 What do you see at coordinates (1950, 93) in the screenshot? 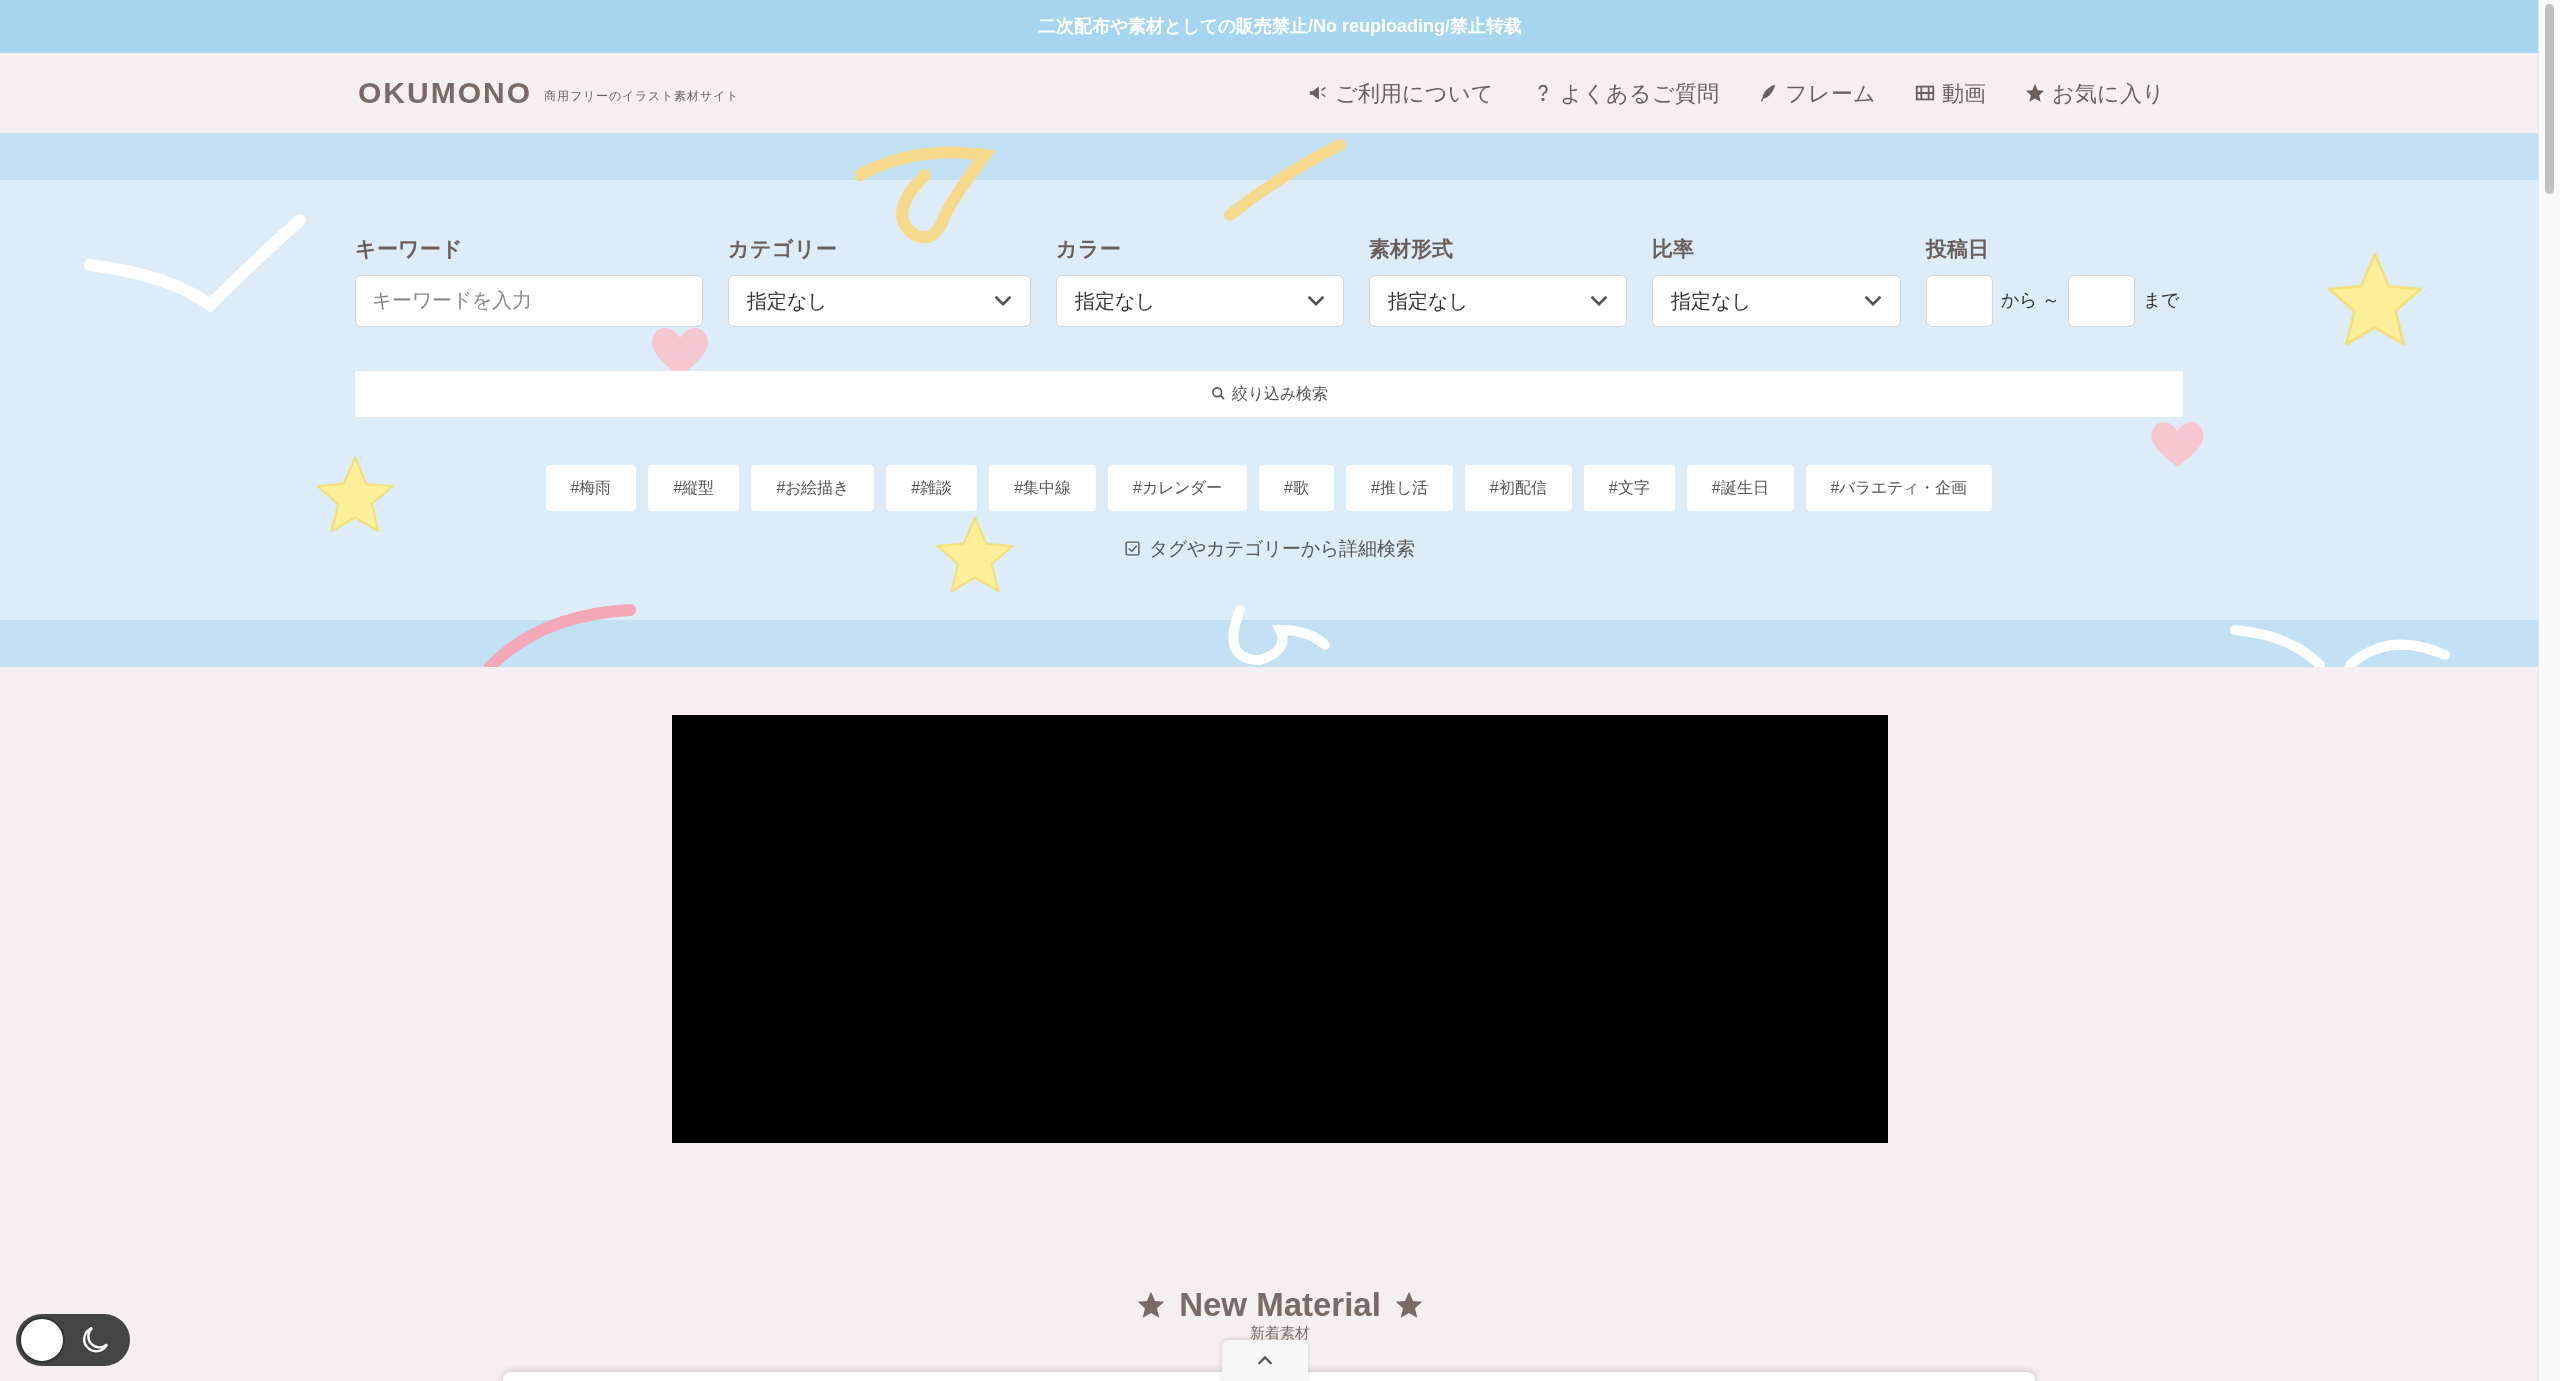
I see `nav-link: 動画` at bounding box center [1950, 93].